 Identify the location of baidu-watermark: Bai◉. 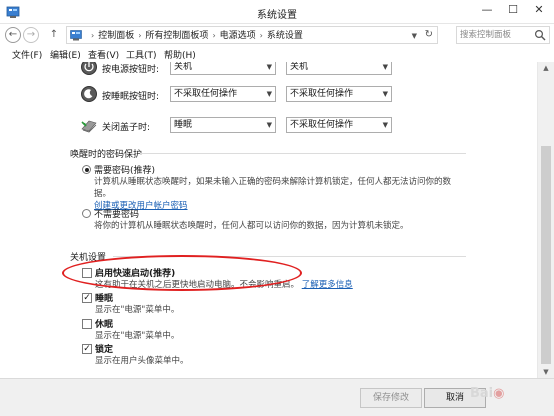
(487, 393).